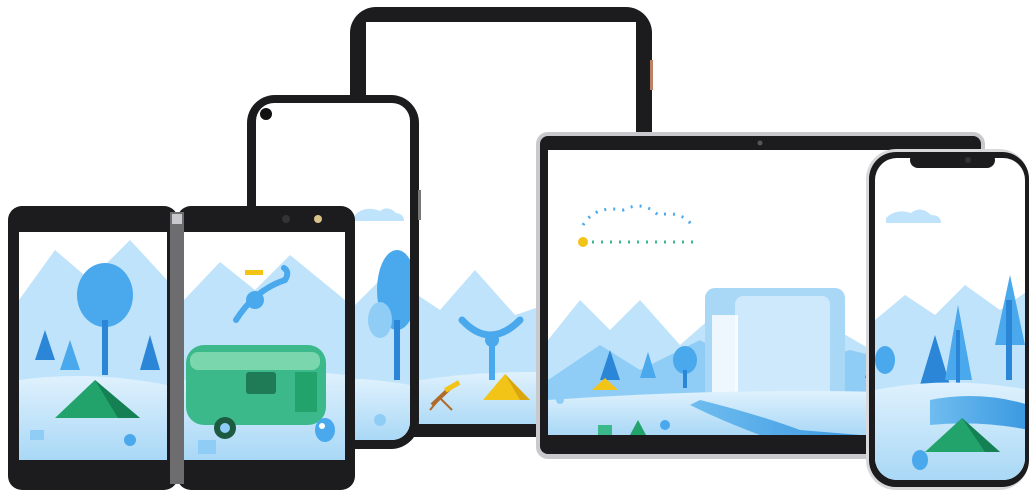  I want to click on foldable-left-screen-scene, so click(93, 350).